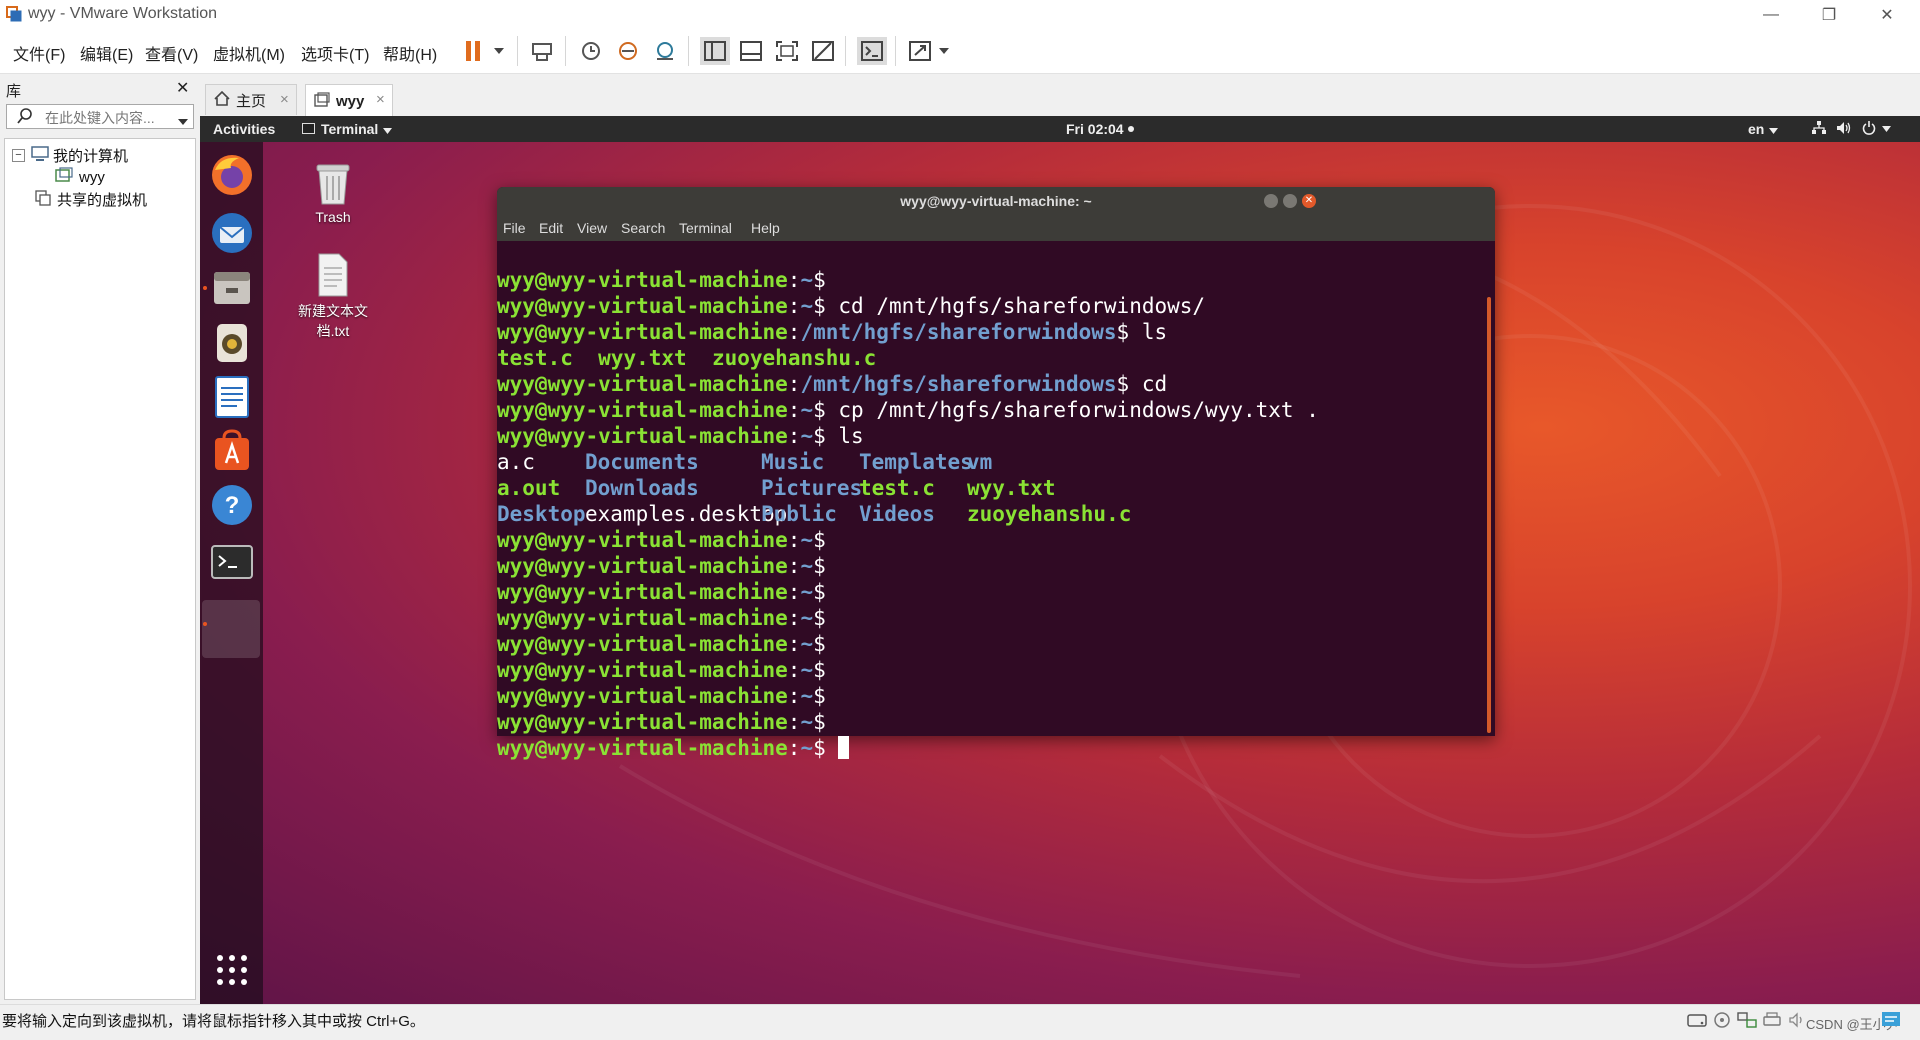 Image resolution: width=1920 pixels, height=1040 pixels. What do you see at coordinates (410, 53) in the screenshot?
I see `menu-help: 帮助(H)` at bounding box center [410, 53].